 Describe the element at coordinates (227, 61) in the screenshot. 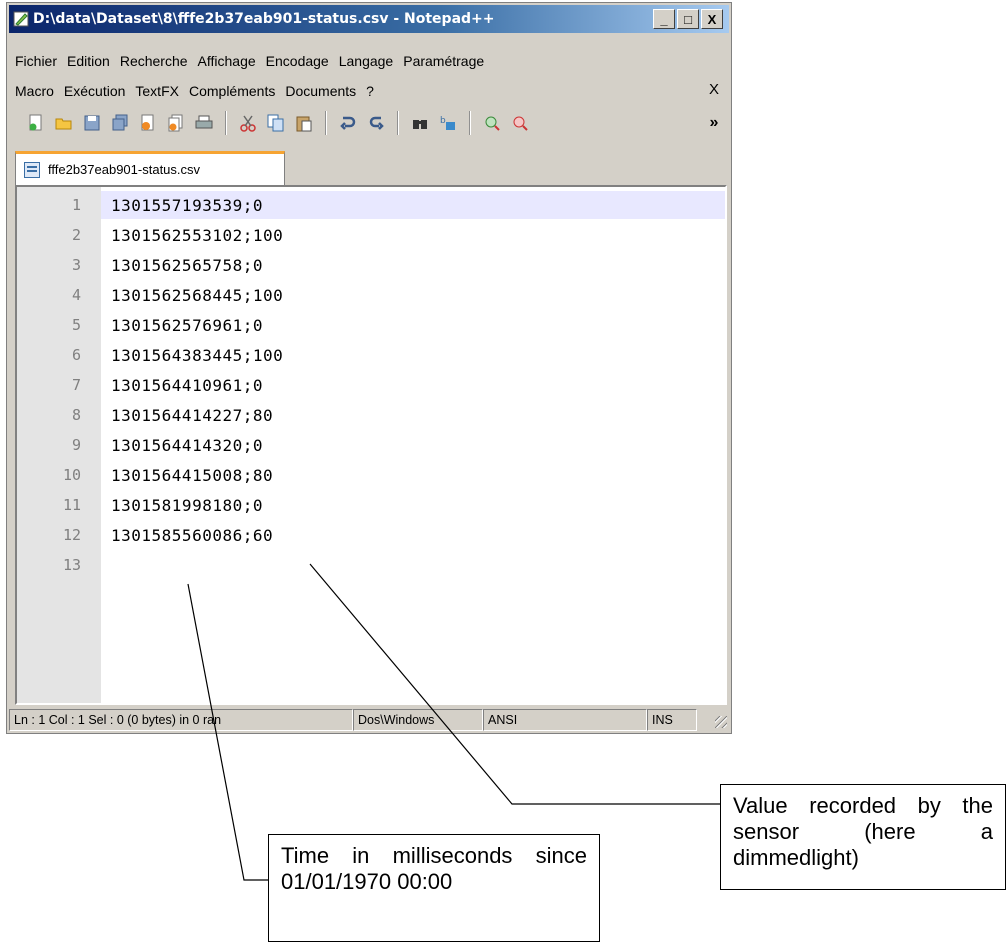

I see `menu-affichage: Affichage` at that location.